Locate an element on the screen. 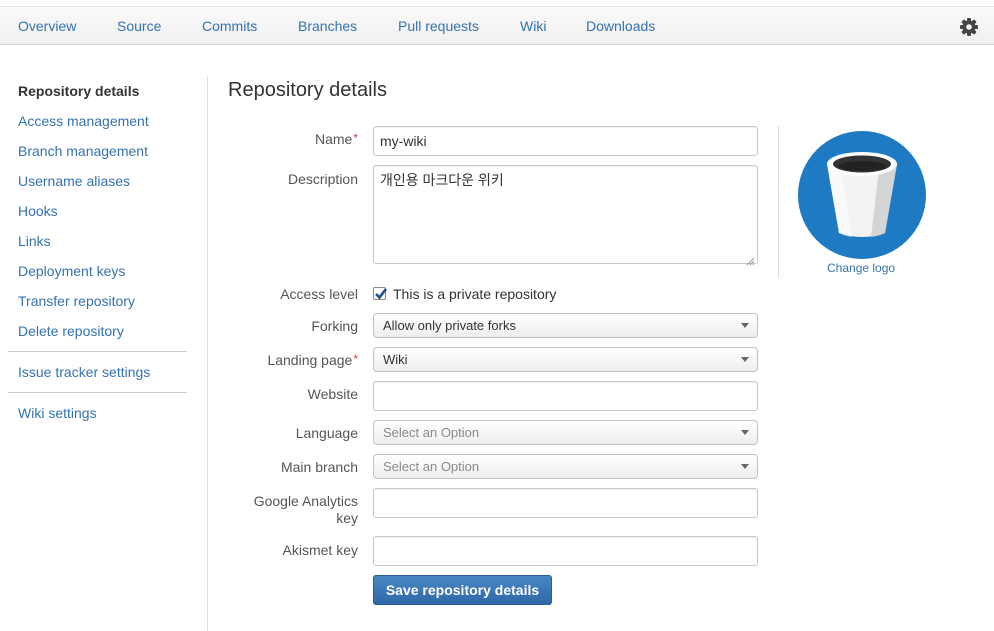 This screenshot has height=631, width=994. resize-grip-icon is located at coordinates (750, 259).